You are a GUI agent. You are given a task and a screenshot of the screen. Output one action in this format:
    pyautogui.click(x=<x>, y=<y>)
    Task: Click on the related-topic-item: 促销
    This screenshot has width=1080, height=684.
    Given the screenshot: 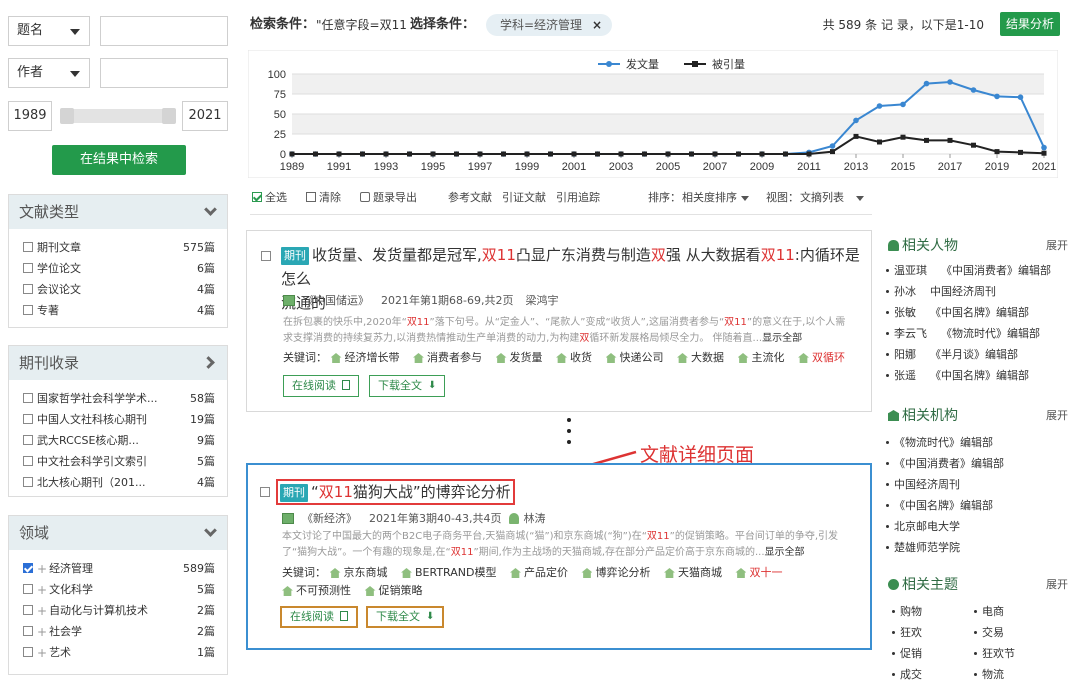 What is the action you would take?
    pyautogui.click(x=907, y=653)
    